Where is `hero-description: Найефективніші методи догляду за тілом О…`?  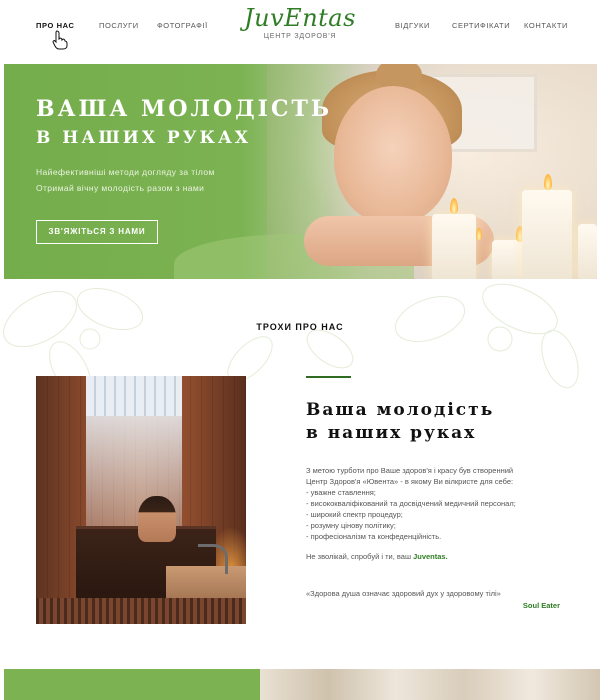 hero-description: Найефективніші методи догляду за тілом О… is located at coordinates (125, 180).